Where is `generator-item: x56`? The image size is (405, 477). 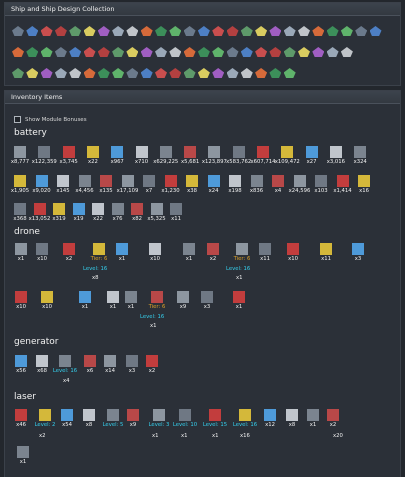 generator-item: x56 is located at coordinates (21, 364).